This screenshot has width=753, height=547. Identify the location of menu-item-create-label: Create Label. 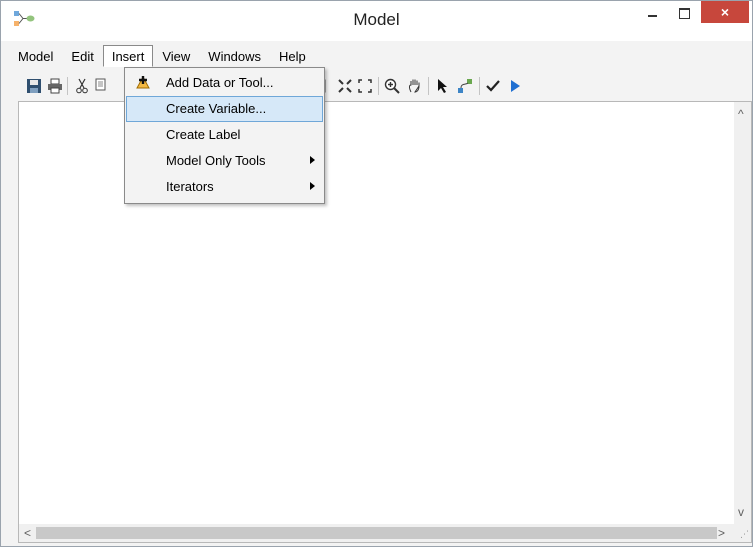
(224, 135).